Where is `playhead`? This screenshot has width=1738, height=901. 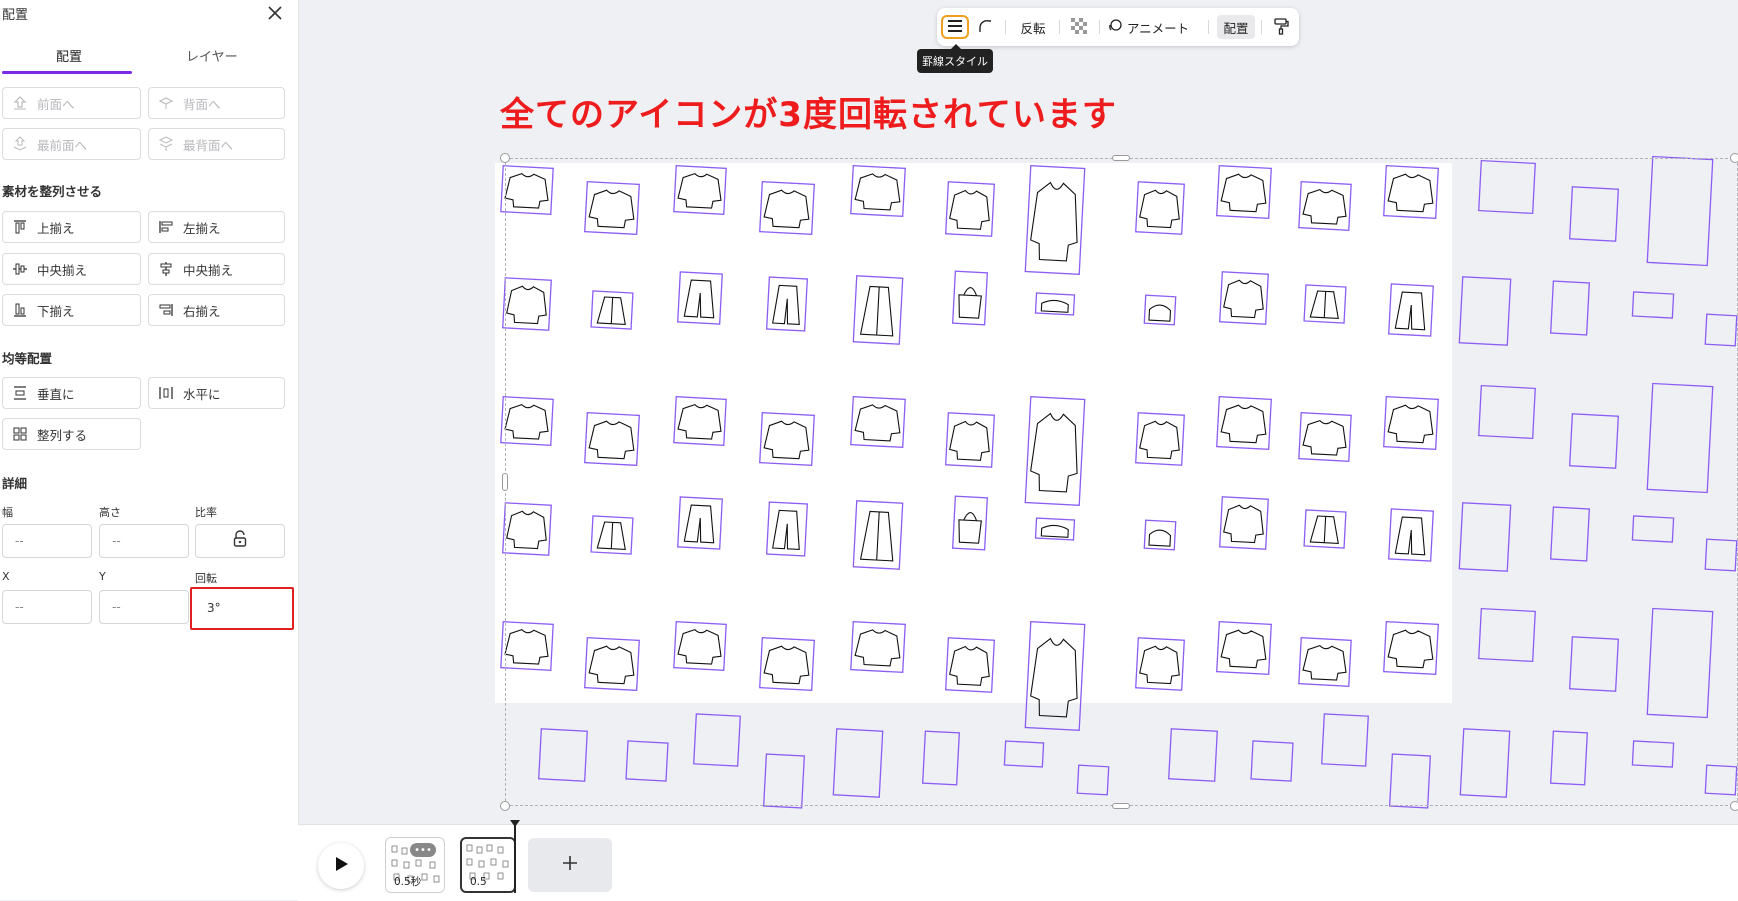
playhead is located at coordinates (515, 859).